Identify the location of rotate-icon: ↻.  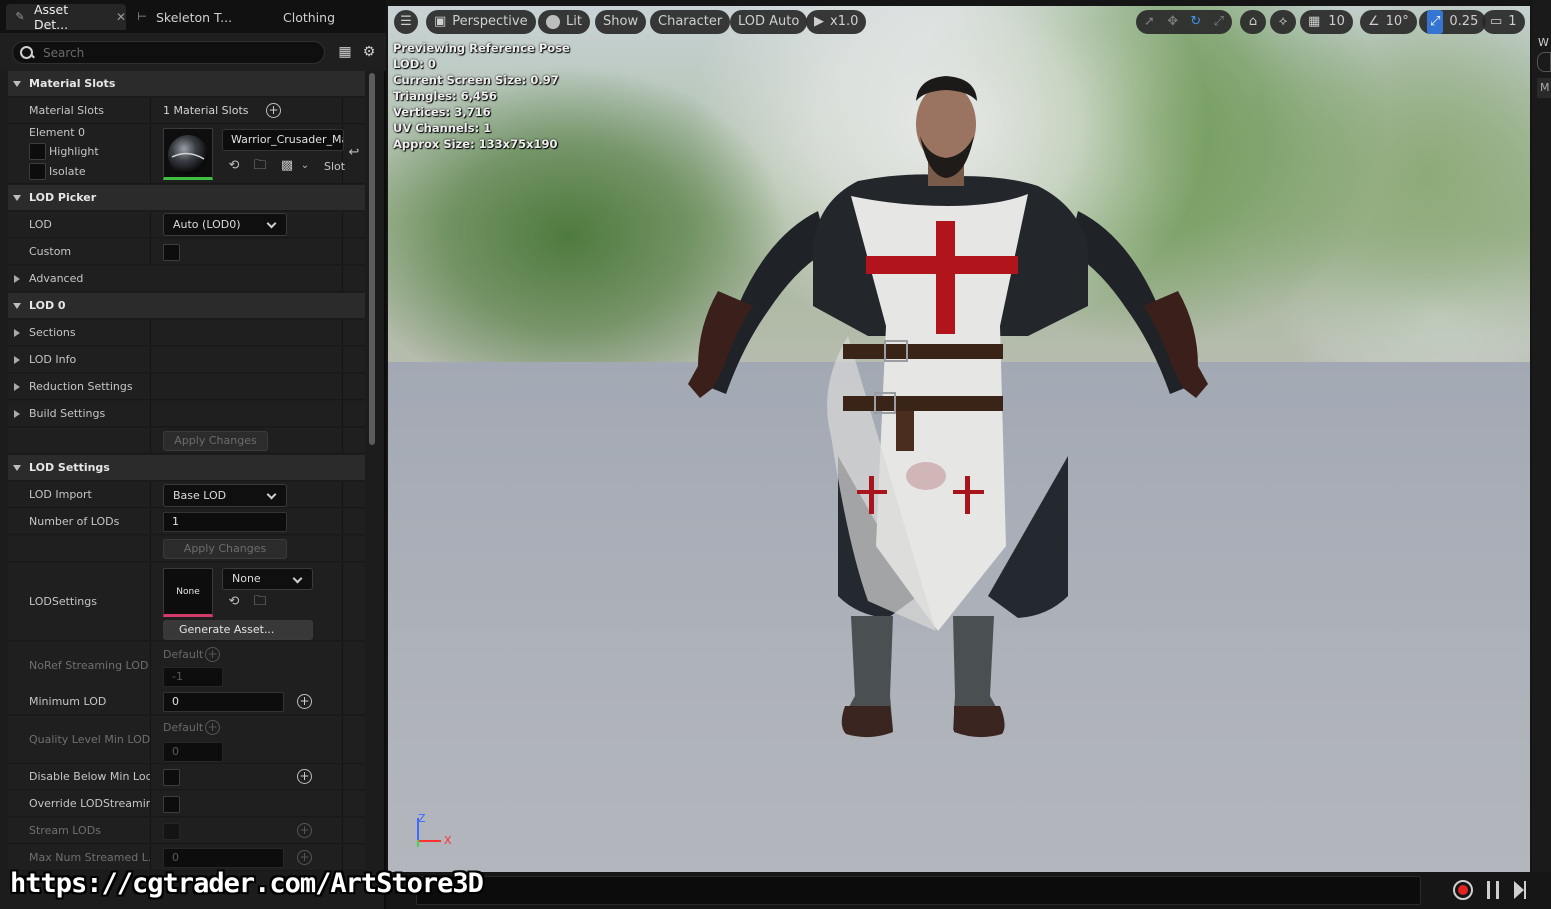
(1195, 22).